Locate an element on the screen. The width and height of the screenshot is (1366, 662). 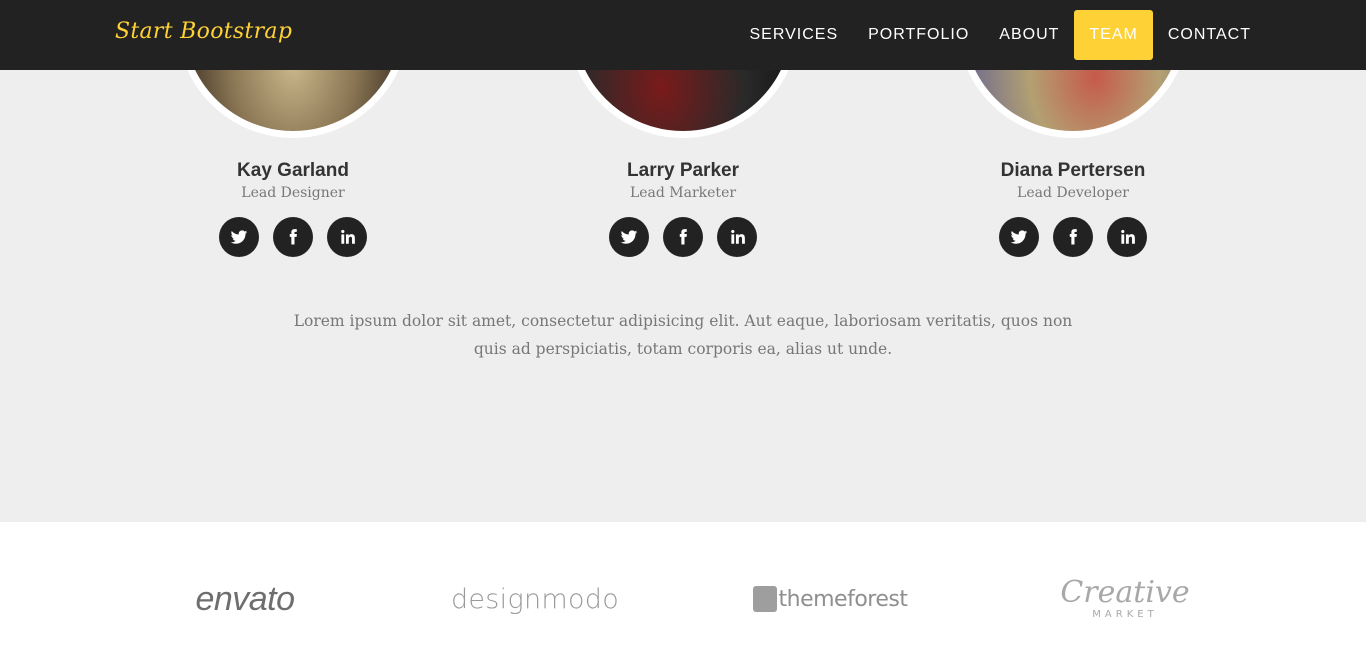
team-member-name: Larry Parker is located at coordinates (683, 170).